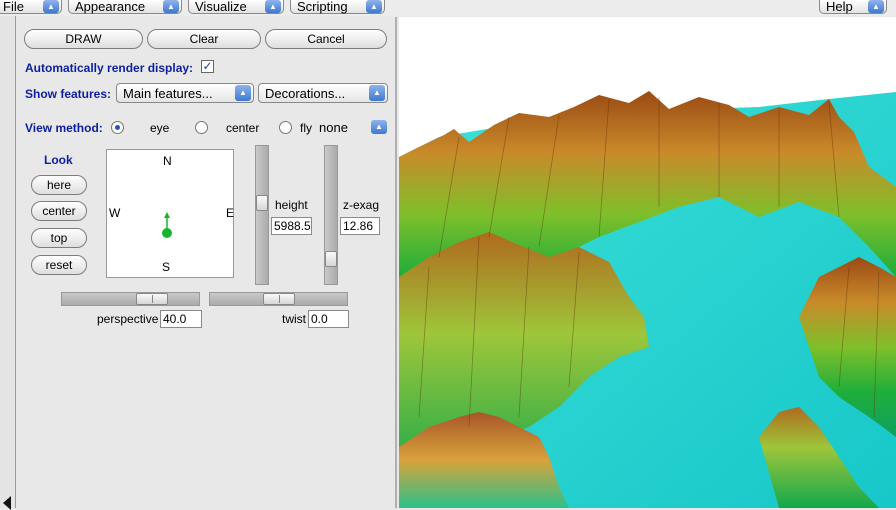  Describe the element at coordinates (352, 128) in the screenshot. I see `fly-mode-dropdown: none ▲` at that location.